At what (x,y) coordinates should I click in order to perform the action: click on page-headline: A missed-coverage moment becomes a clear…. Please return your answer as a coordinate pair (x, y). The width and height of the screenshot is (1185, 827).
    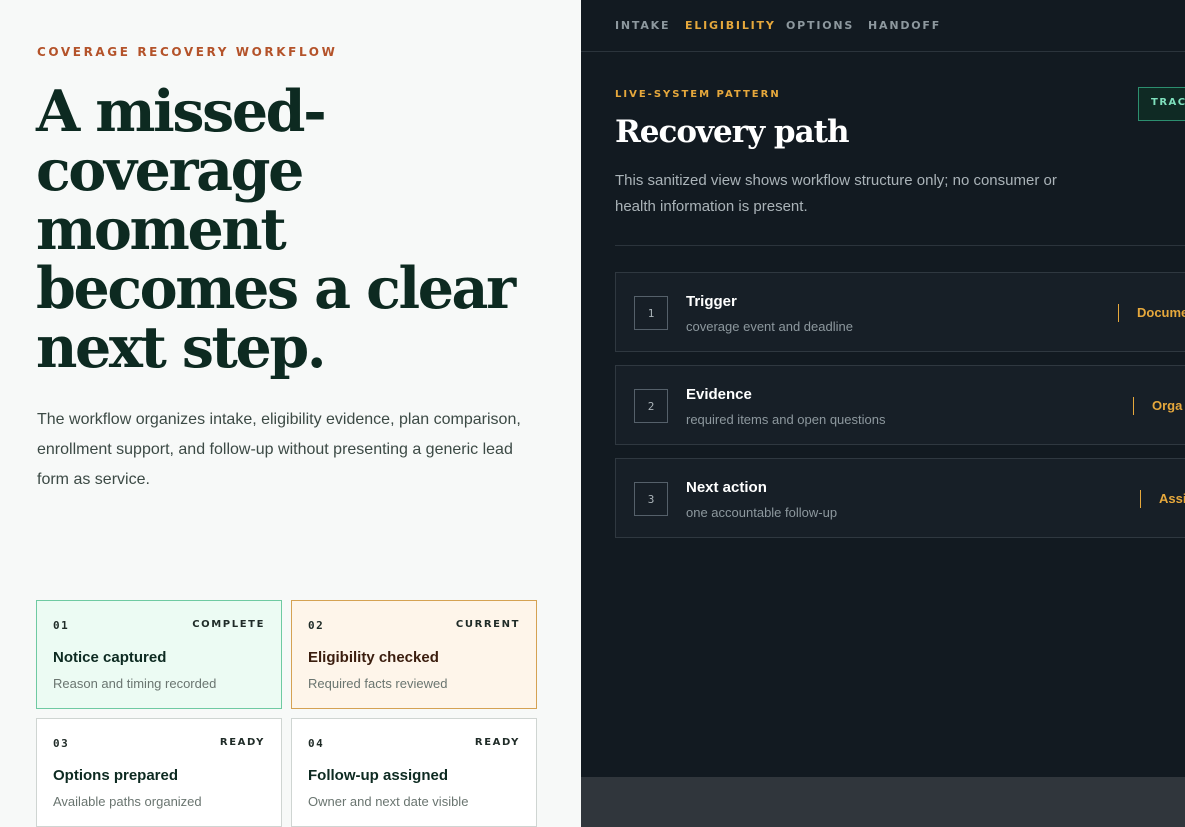
    Looking at the image, I should click on (276, 229).